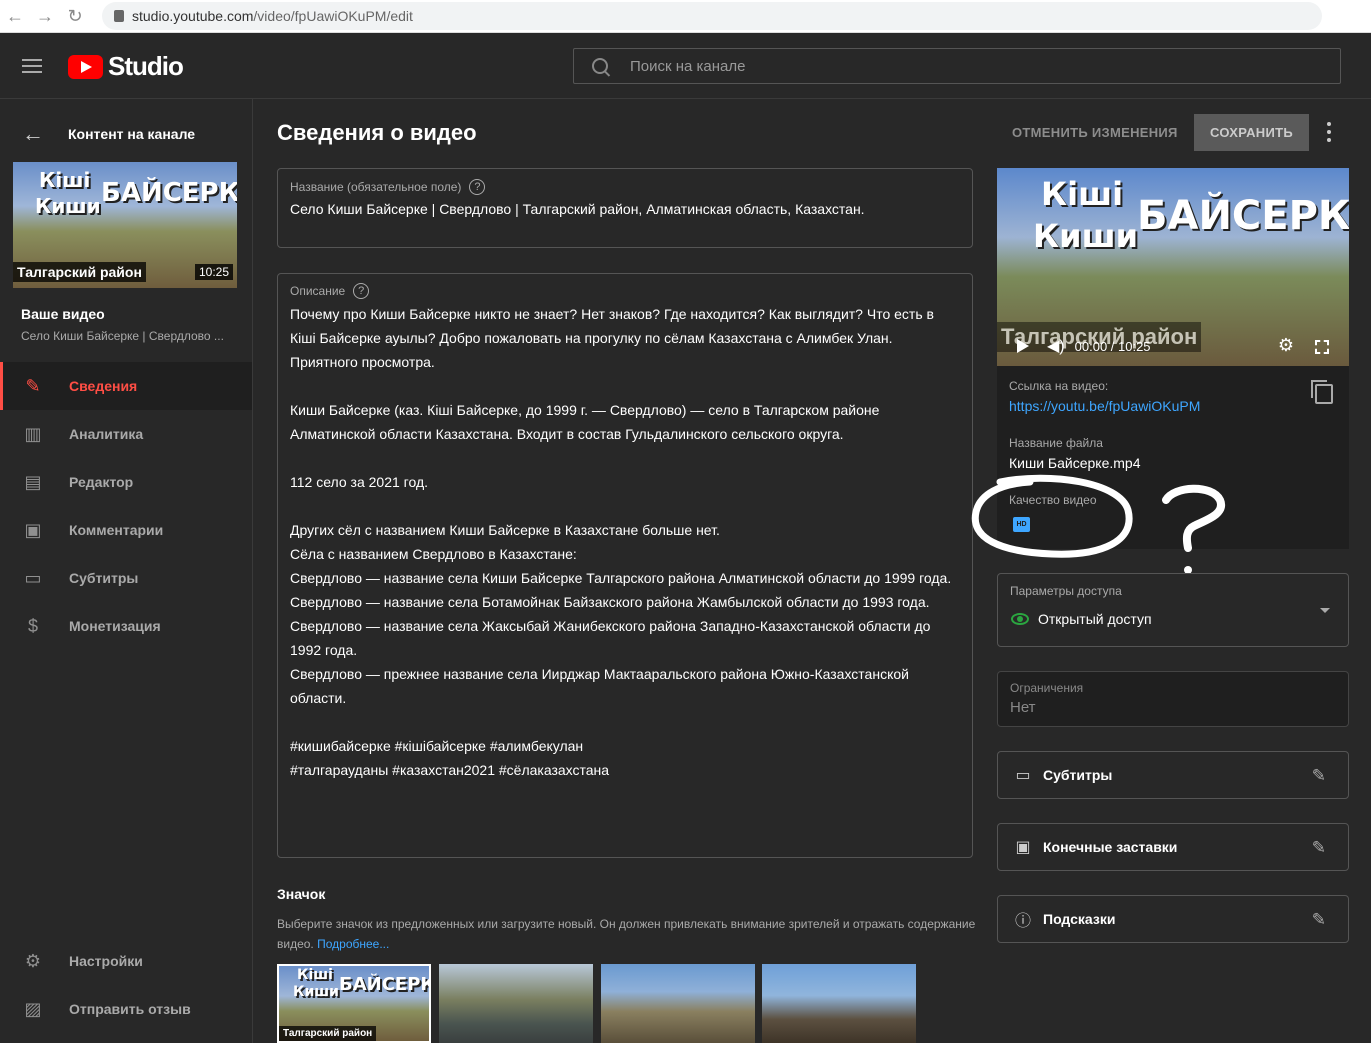 Image resolution: width=1371 pixels, height=1043 pixels. I want to click on sidebar-item-settings: ⚙ Настройки, so click(126, 961).